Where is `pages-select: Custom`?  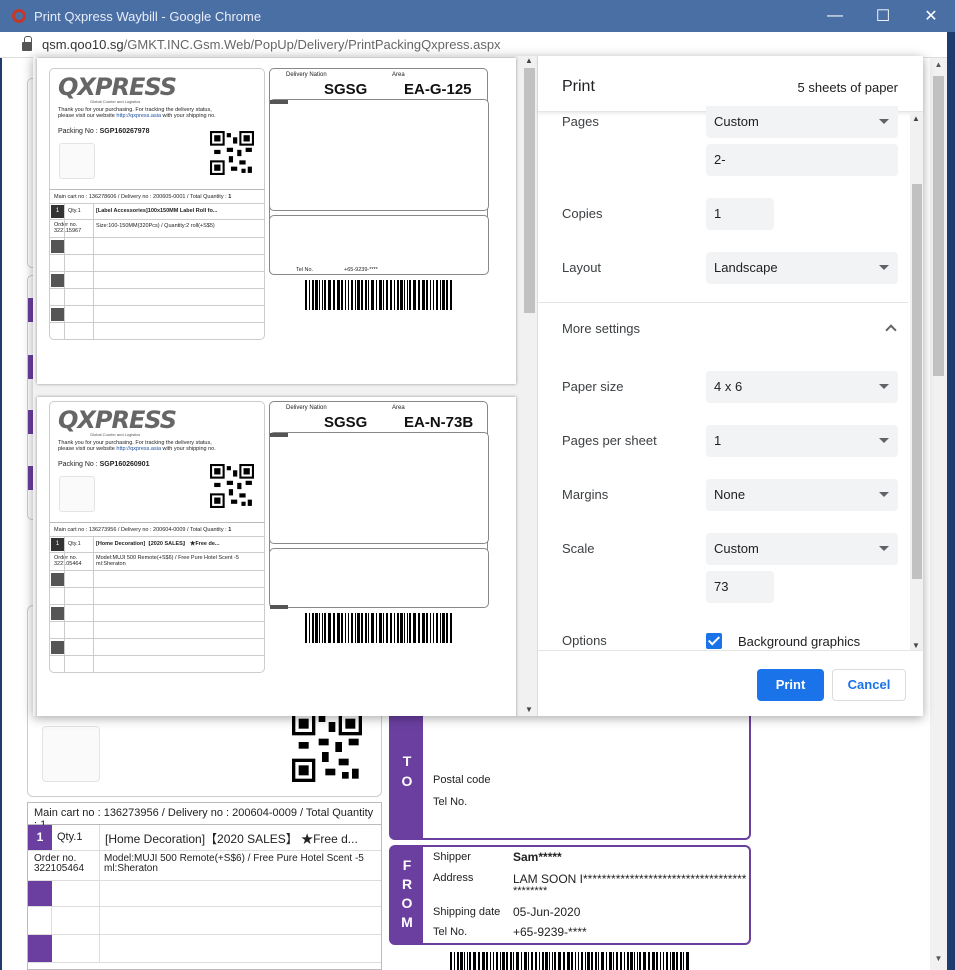
pages-select: Custom is located at coordinates (802, 122).